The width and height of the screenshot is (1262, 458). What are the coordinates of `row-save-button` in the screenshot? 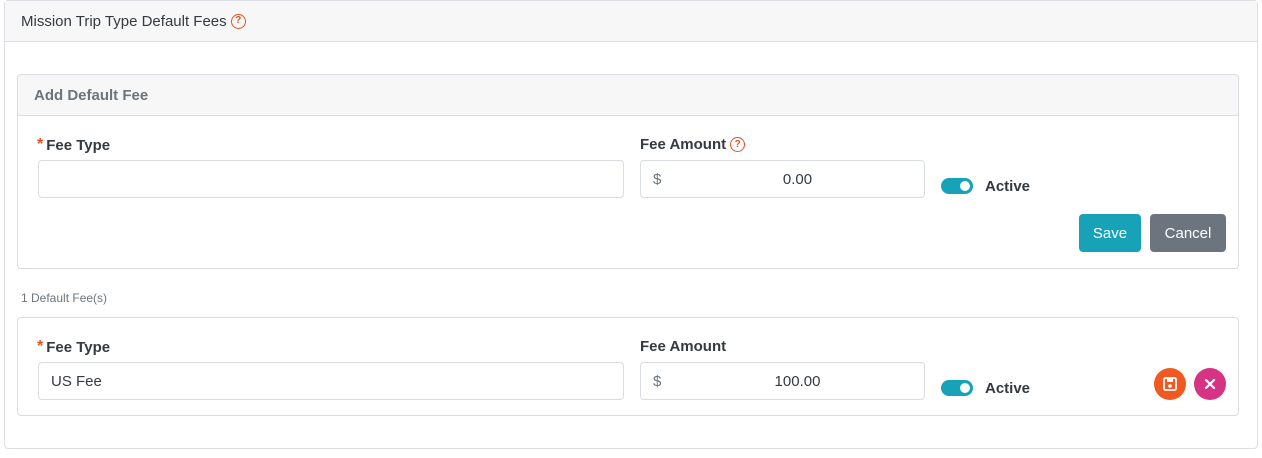 It's located at (1170, 384).